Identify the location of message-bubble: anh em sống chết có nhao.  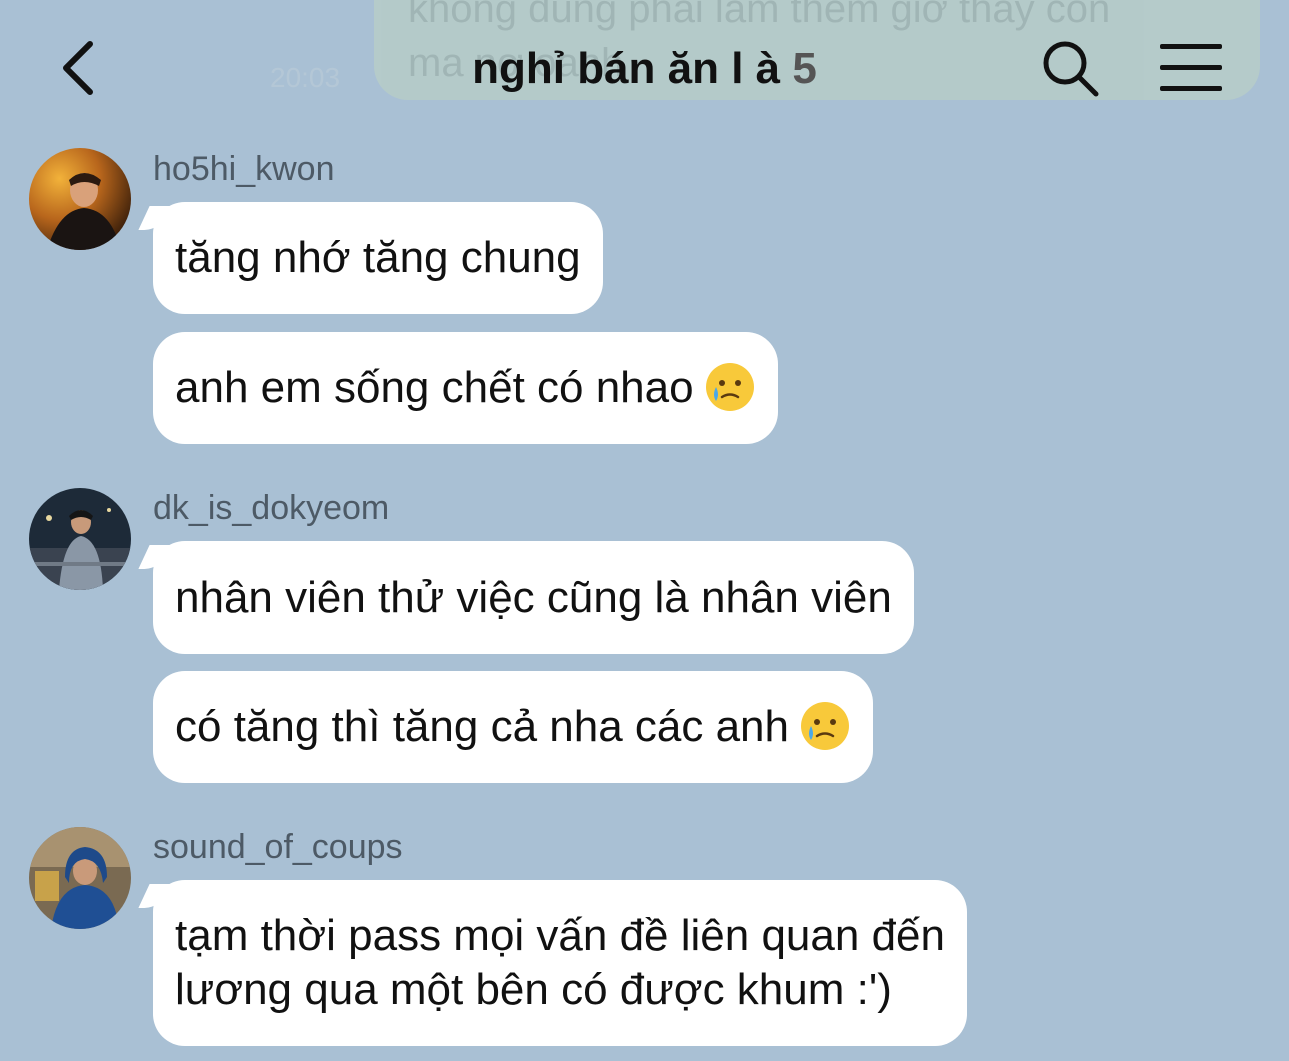
(465, 388).